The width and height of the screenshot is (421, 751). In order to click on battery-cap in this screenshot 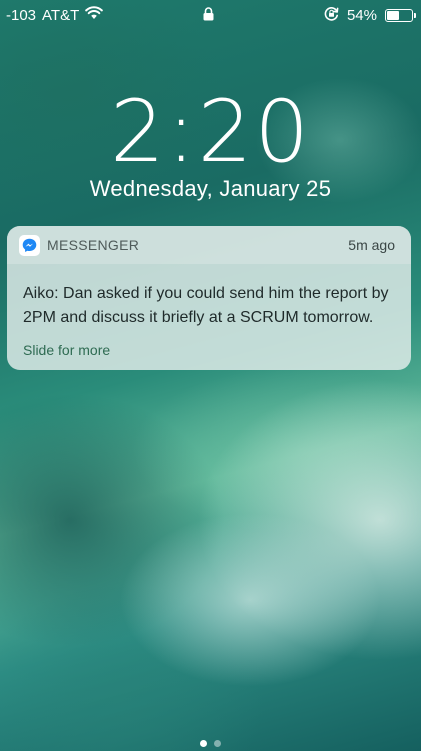, I will do `click(415, 15)`.